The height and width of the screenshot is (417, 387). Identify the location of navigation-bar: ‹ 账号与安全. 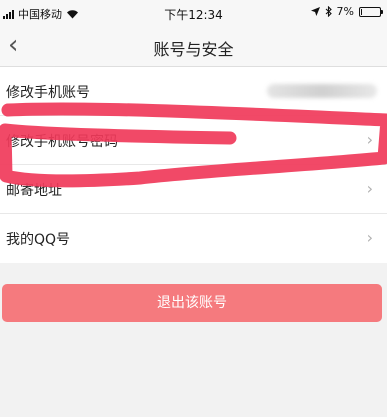
(193, 46).